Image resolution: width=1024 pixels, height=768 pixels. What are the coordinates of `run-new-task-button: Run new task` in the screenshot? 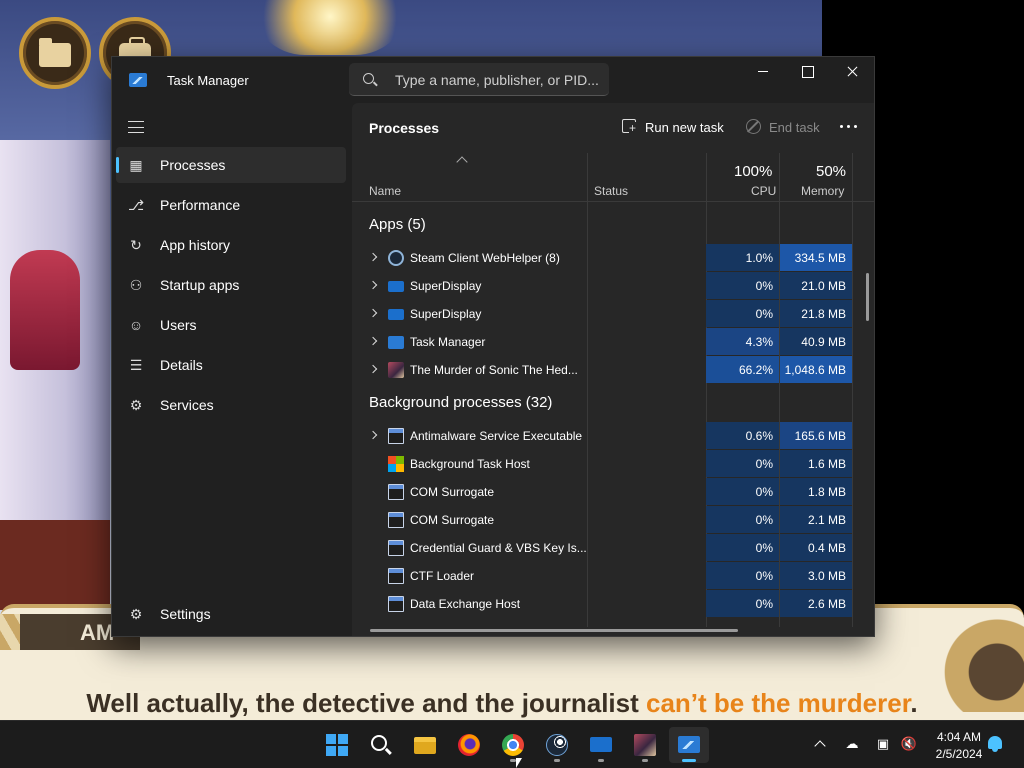 It's located at (673, 127).